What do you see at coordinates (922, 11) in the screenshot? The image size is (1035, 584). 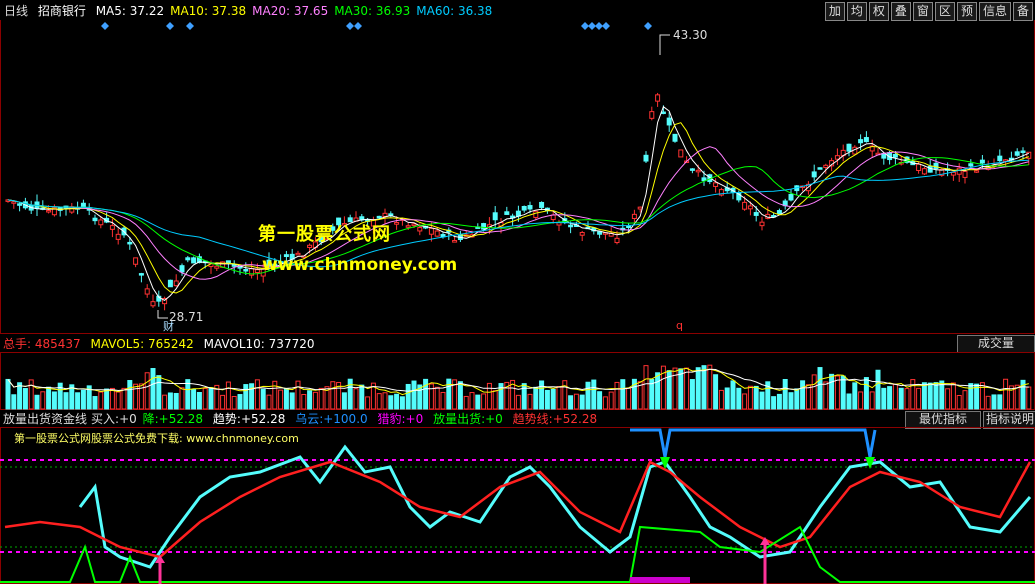 I see `toolbar-button: 窗` at bounding box center [922, 11].